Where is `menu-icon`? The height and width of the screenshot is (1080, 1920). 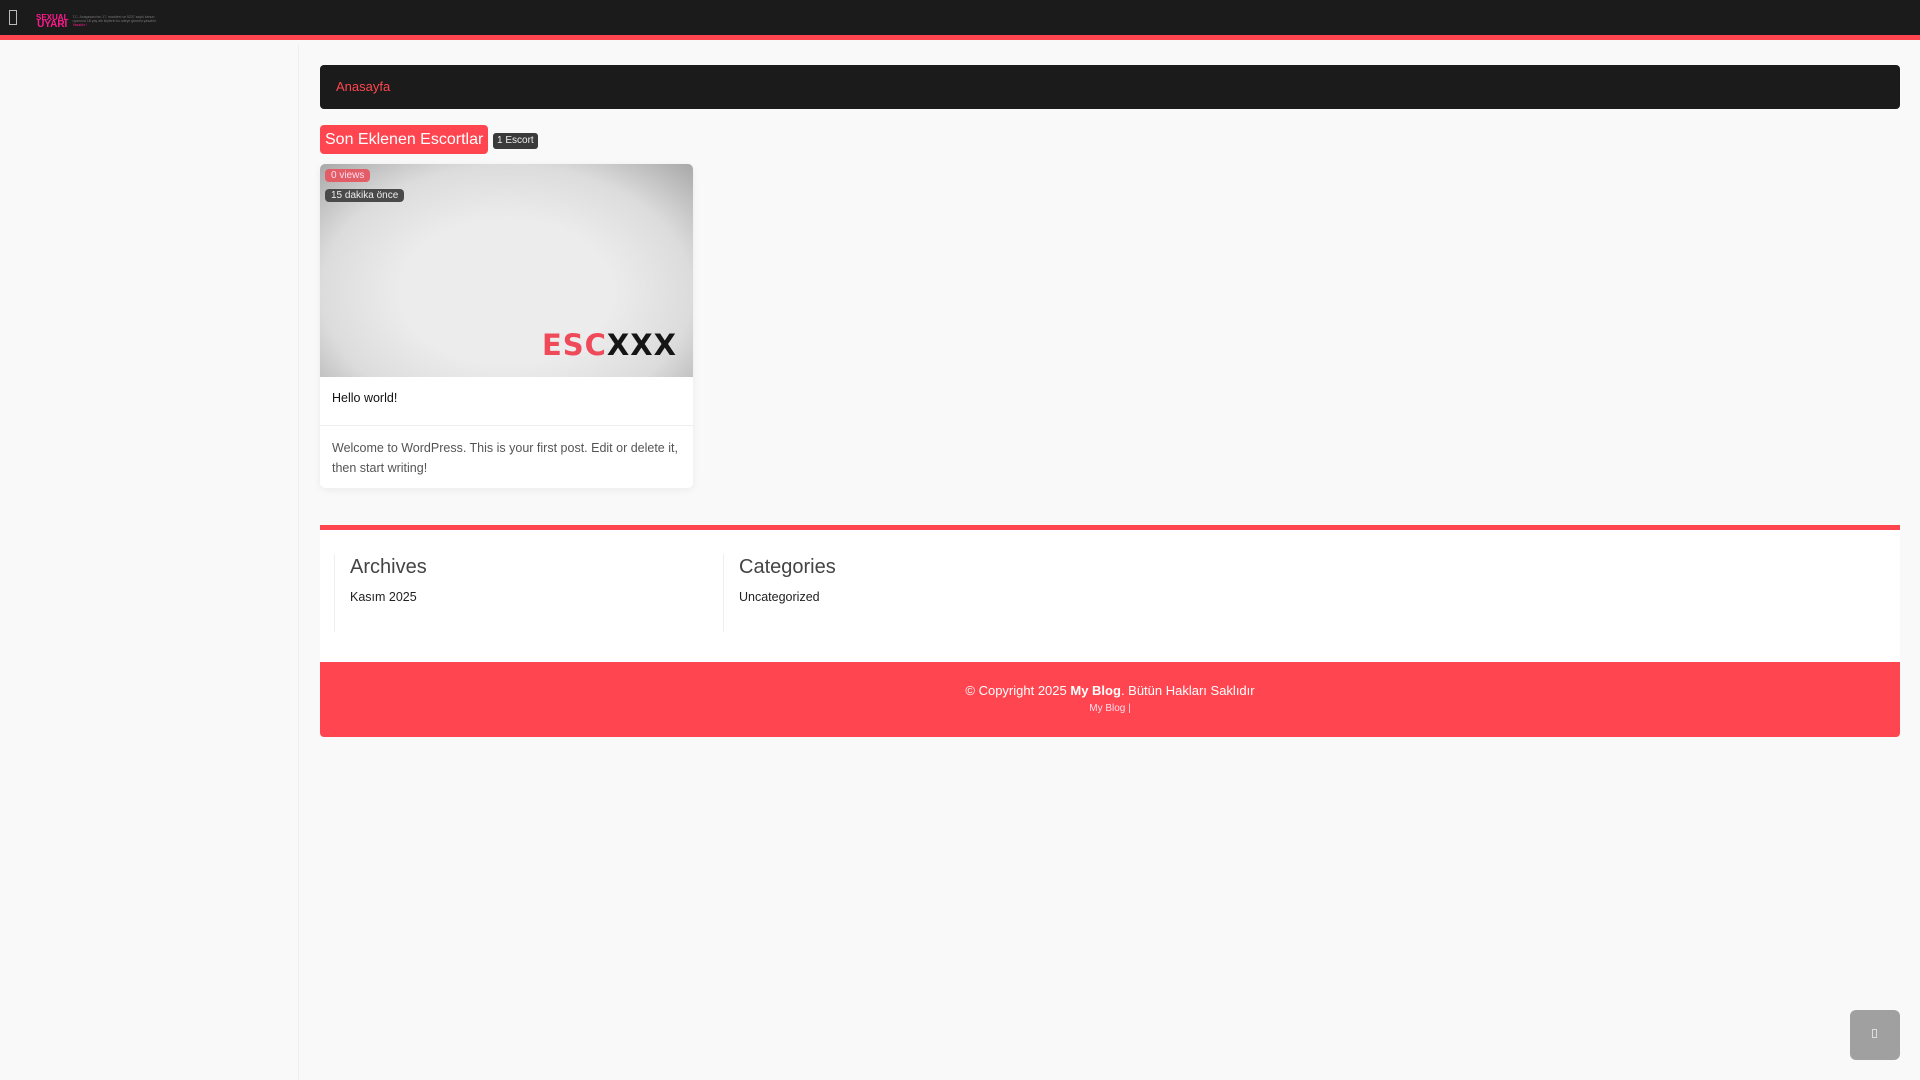 menu-icon is located at coordinates (13, 17).